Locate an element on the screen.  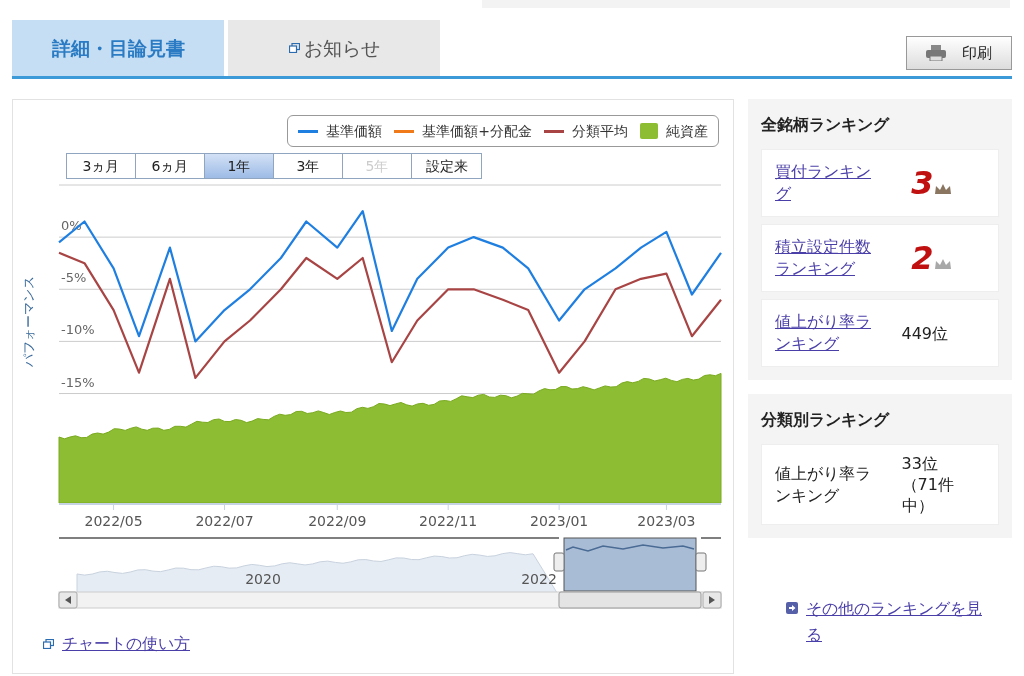
x-tick-label: 2023/03 is located at coordinates (666, 521).